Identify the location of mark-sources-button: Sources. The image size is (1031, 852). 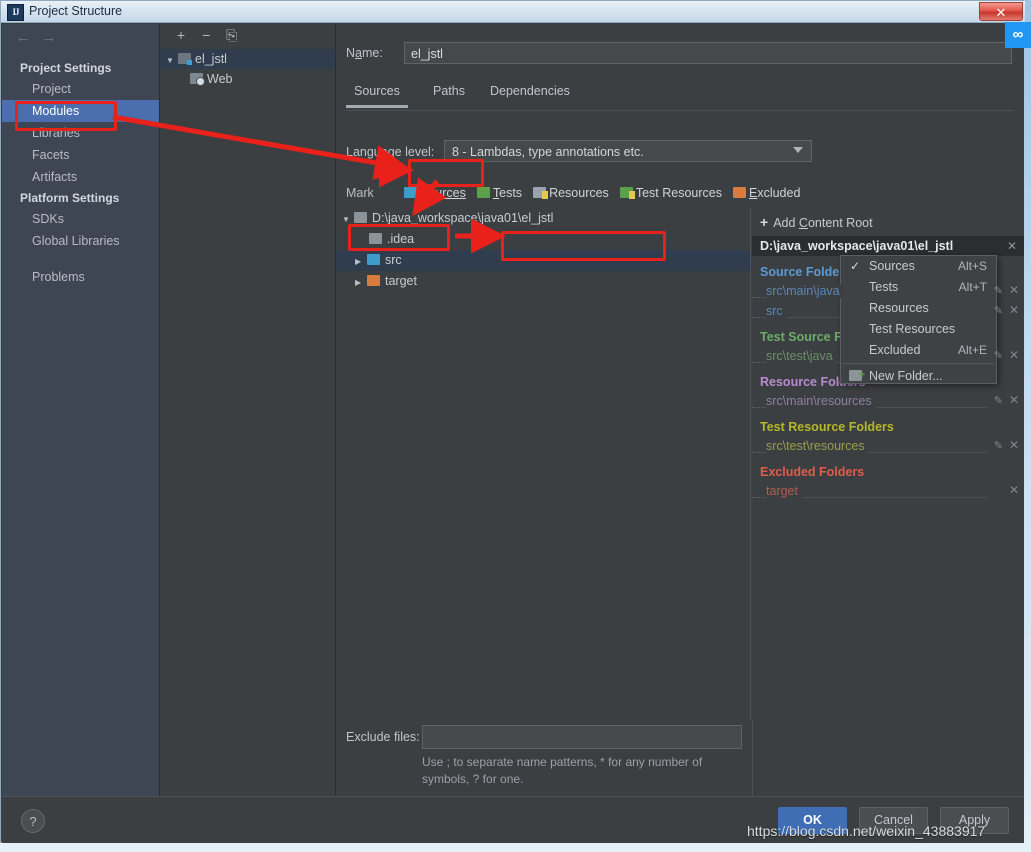
(435, 193).